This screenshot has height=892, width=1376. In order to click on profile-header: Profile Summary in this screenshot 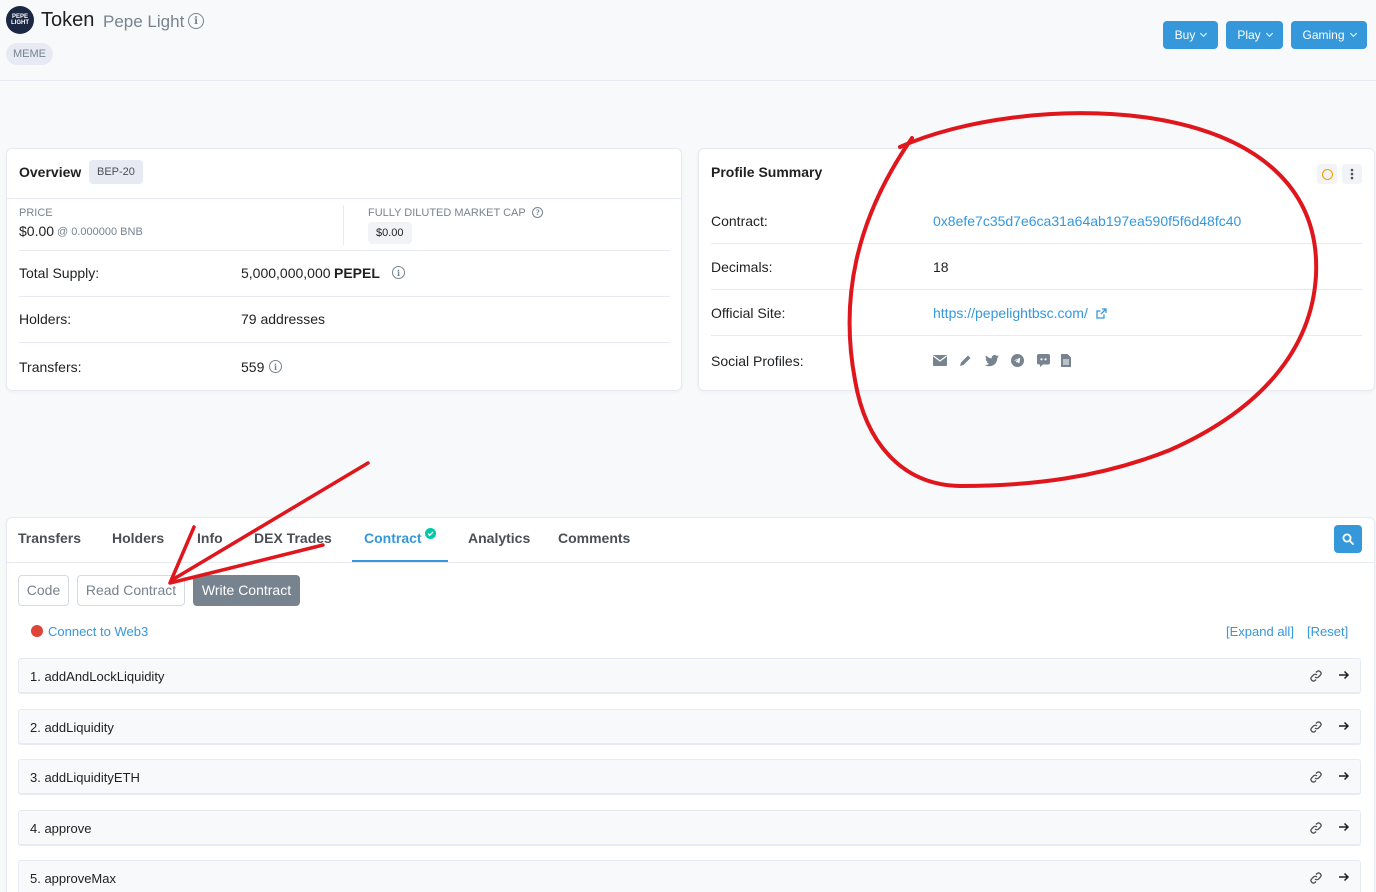, I will do `click(1036, 174)`.